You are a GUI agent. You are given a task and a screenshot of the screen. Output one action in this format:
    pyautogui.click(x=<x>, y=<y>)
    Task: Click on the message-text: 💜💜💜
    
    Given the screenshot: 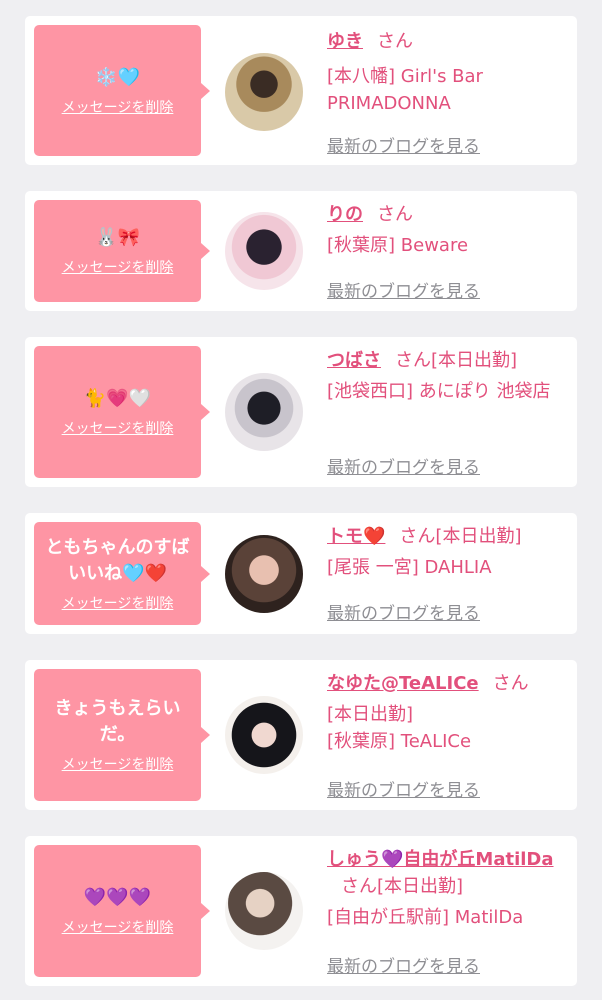 What is the action you would take?
    pyautogui.click(x=117, y=897)
    